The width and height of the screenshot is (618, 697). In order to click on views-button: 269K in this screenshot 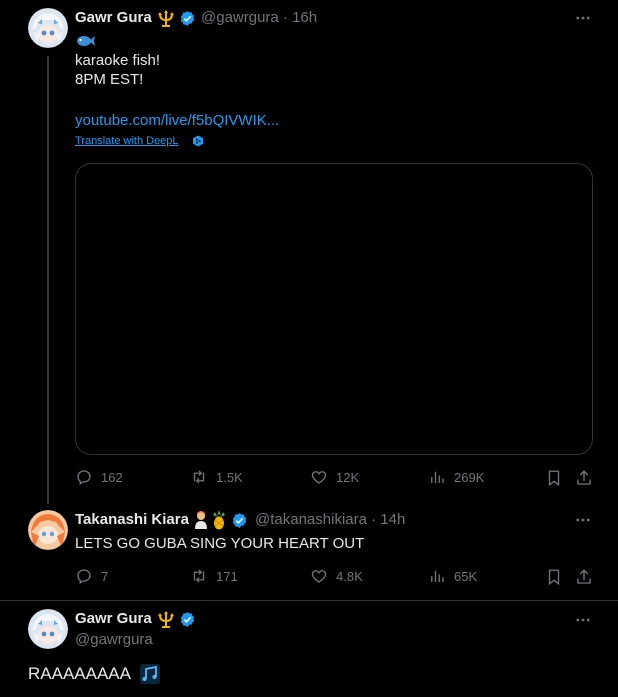, I will do `click(456, 477)`.